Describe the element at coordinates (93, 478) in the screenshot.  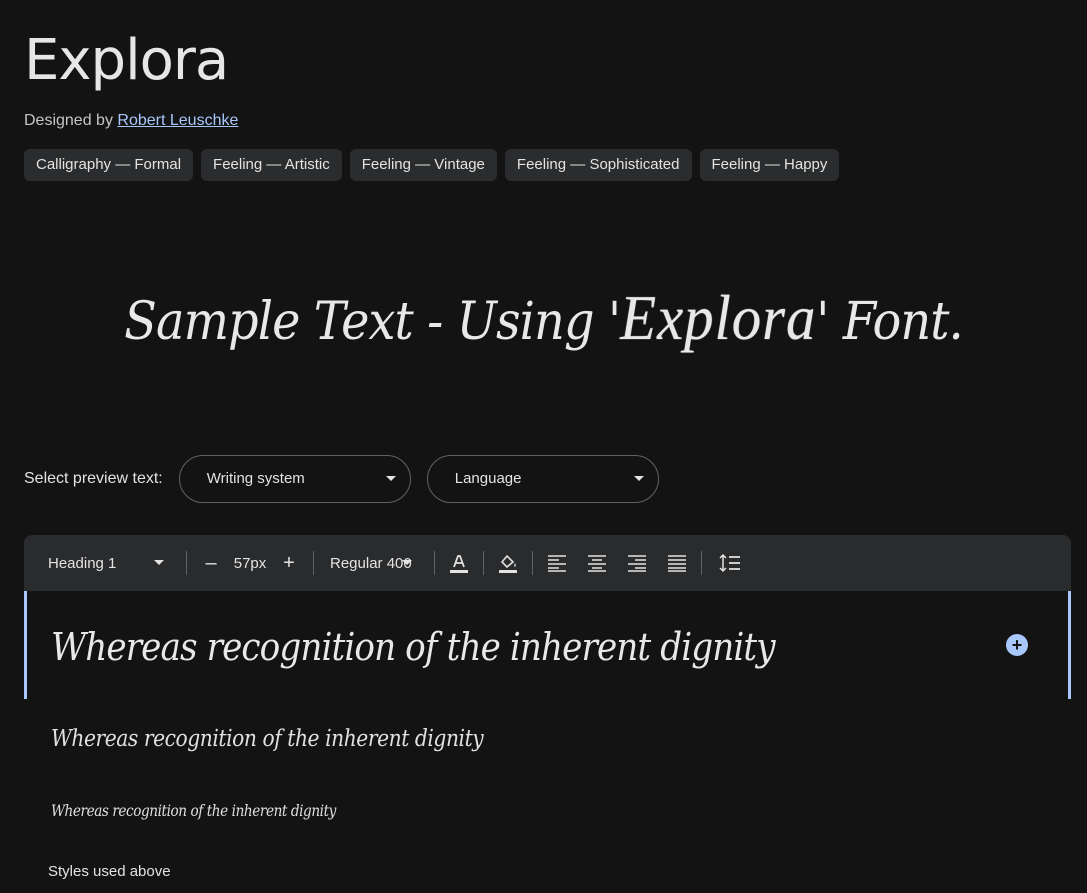
I see `preview-label: Select preview text:` at that location.